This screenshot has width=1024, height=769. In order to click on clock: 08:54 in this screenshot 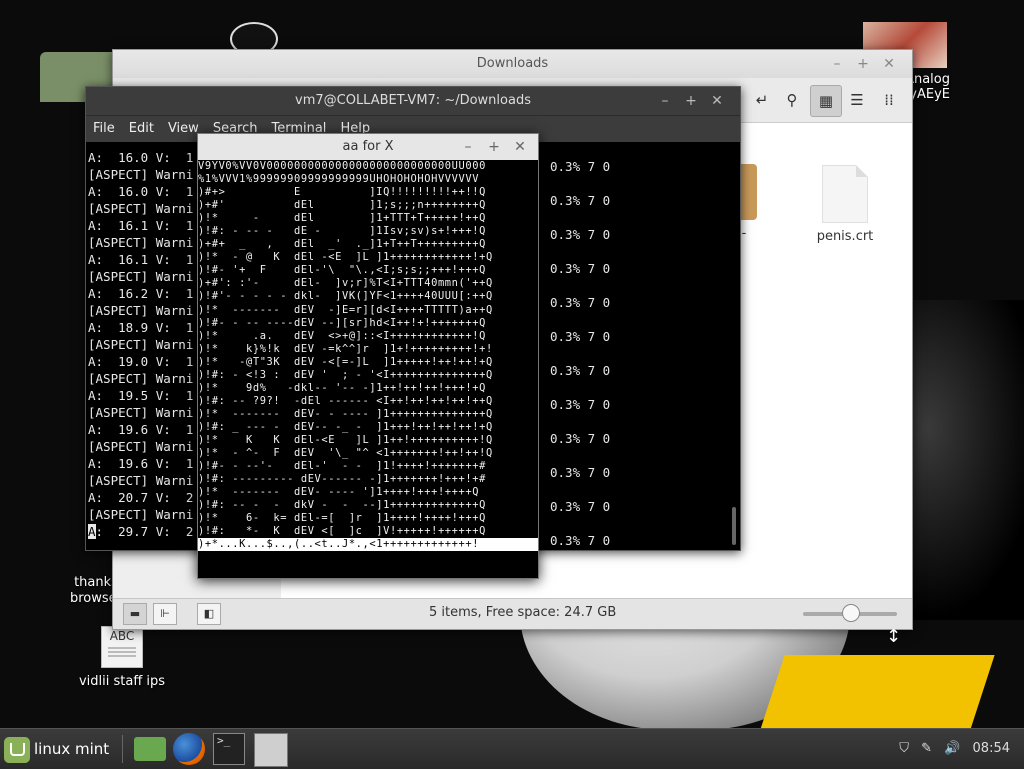, I will do `click(991, 749)`.